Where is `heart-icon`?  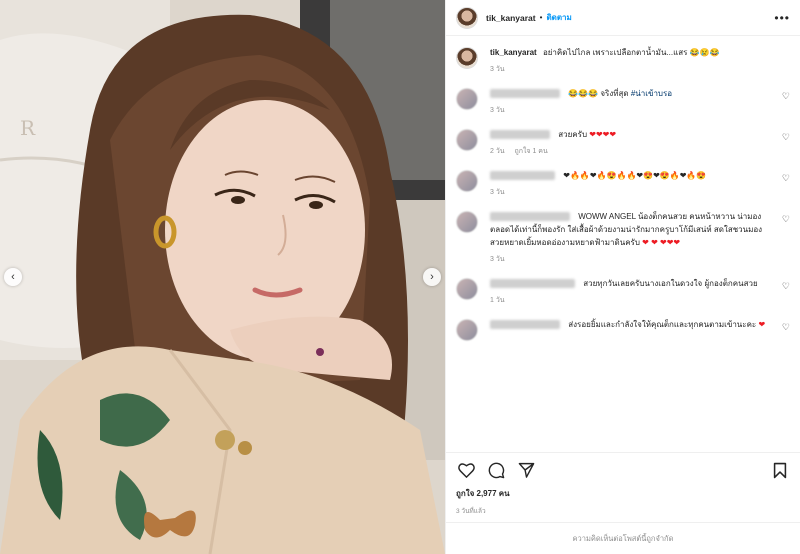
heart-icon is located at coordinates (466, 470).